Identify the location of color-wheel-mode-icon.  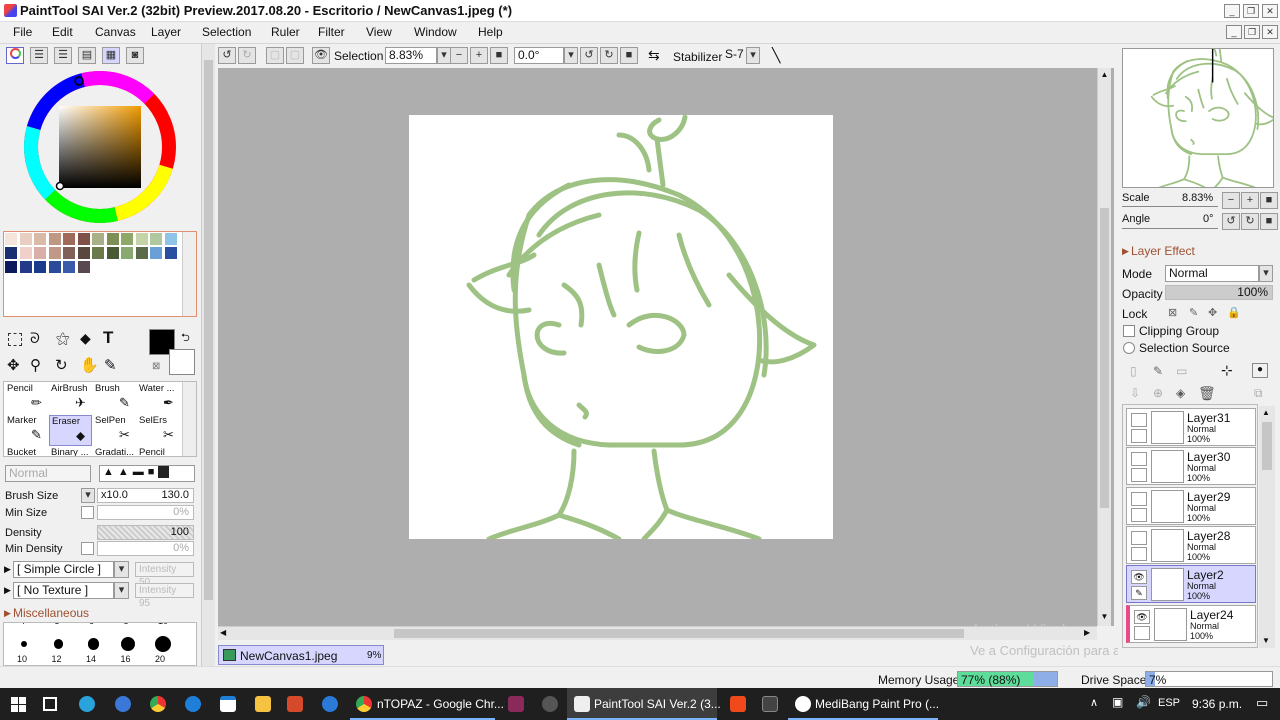
(15, 55).